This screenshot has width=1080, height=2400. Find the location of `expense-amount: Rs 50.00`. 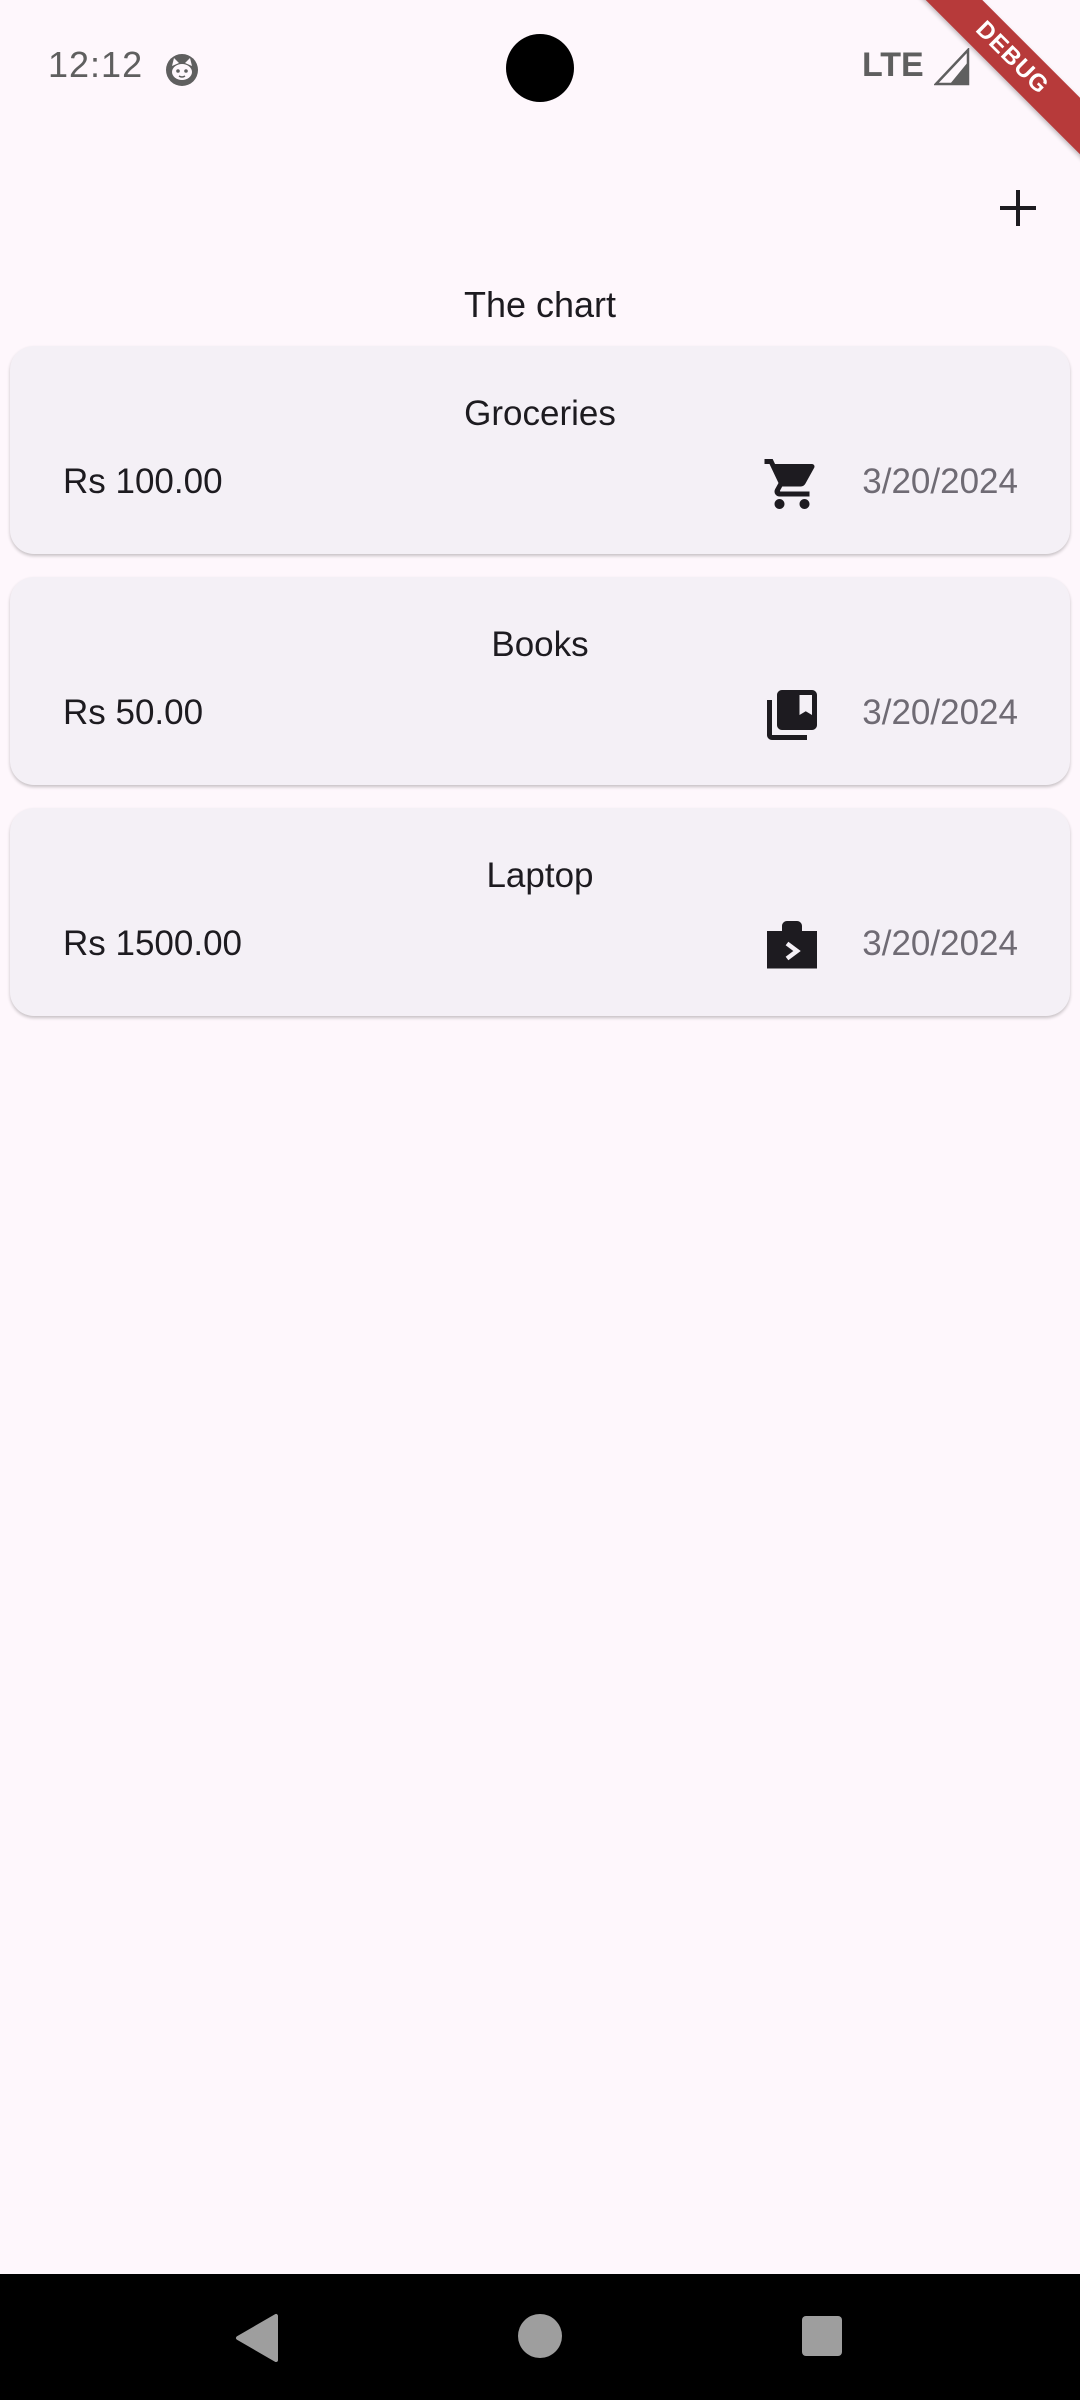

expense-amount: Rs 50.00 is located at coordinates (133, 712).